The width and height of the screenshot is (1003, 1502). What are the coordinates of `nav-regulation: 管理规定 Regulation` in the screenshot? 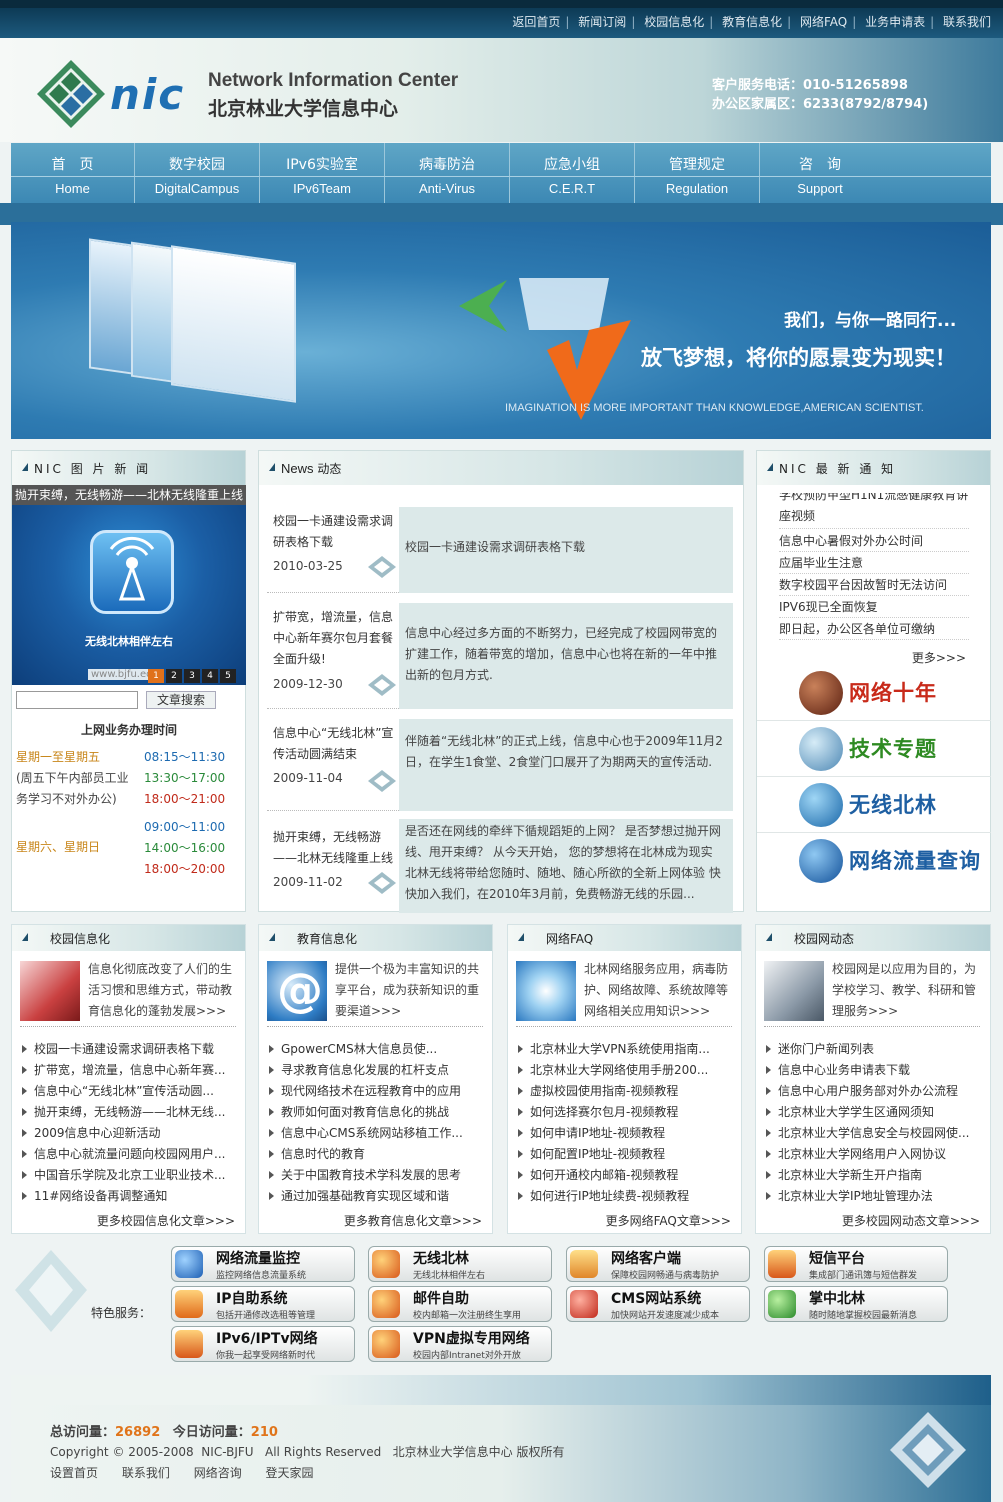 It's located at (697, 173).